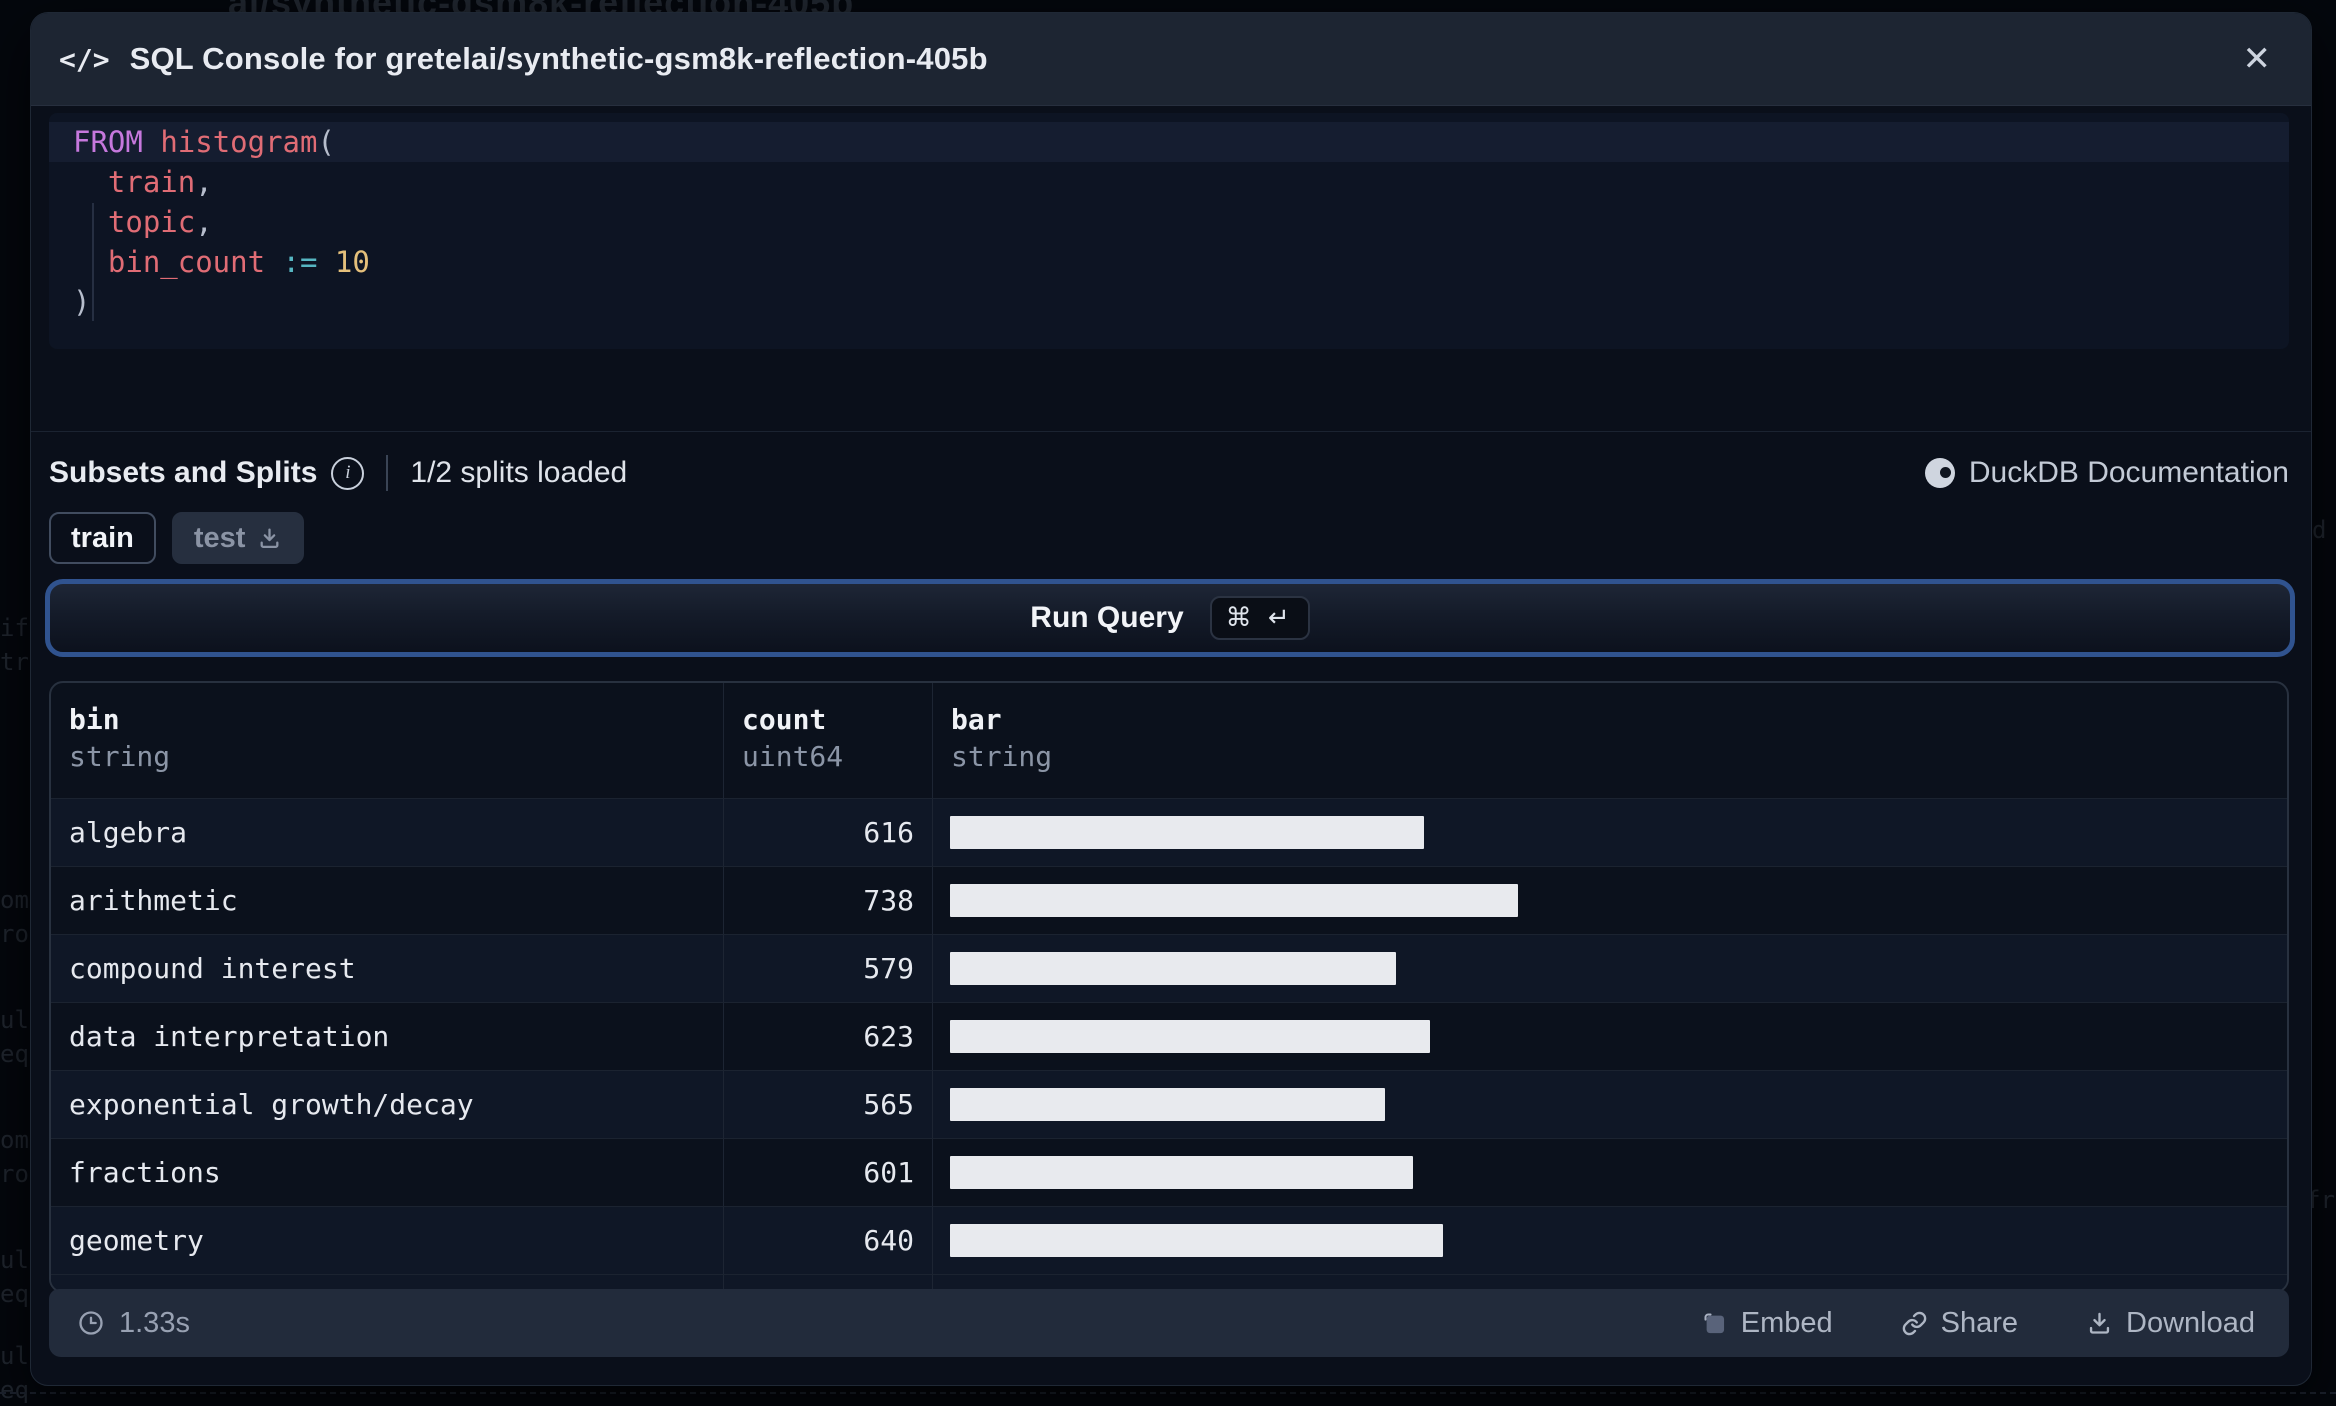 The height and width of the screenshot is (1406, 2336). What do you see at coordinates (2190, 1322) in the screenshot?
I see `download-label: Download` at bounding box center [2190, 1322].